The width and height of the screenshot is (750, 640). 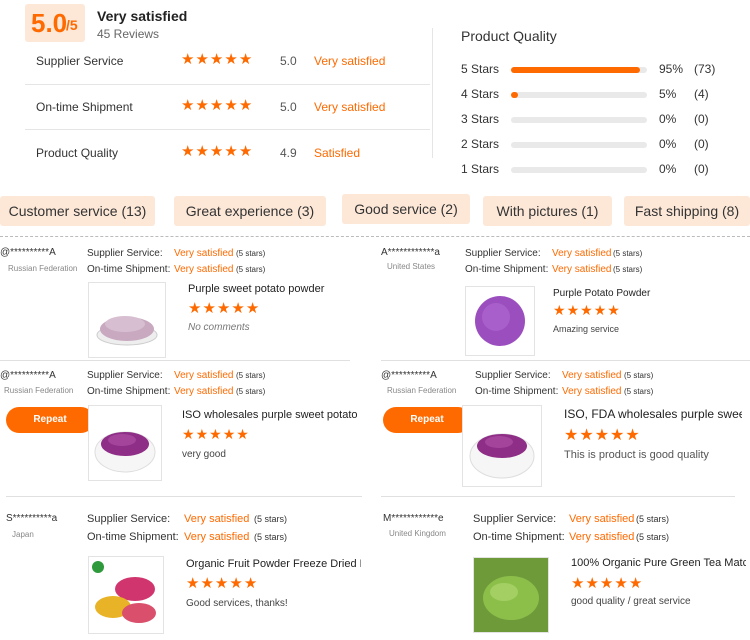 I want to click on reviewer-country: United States, so click(x=411, y=266).